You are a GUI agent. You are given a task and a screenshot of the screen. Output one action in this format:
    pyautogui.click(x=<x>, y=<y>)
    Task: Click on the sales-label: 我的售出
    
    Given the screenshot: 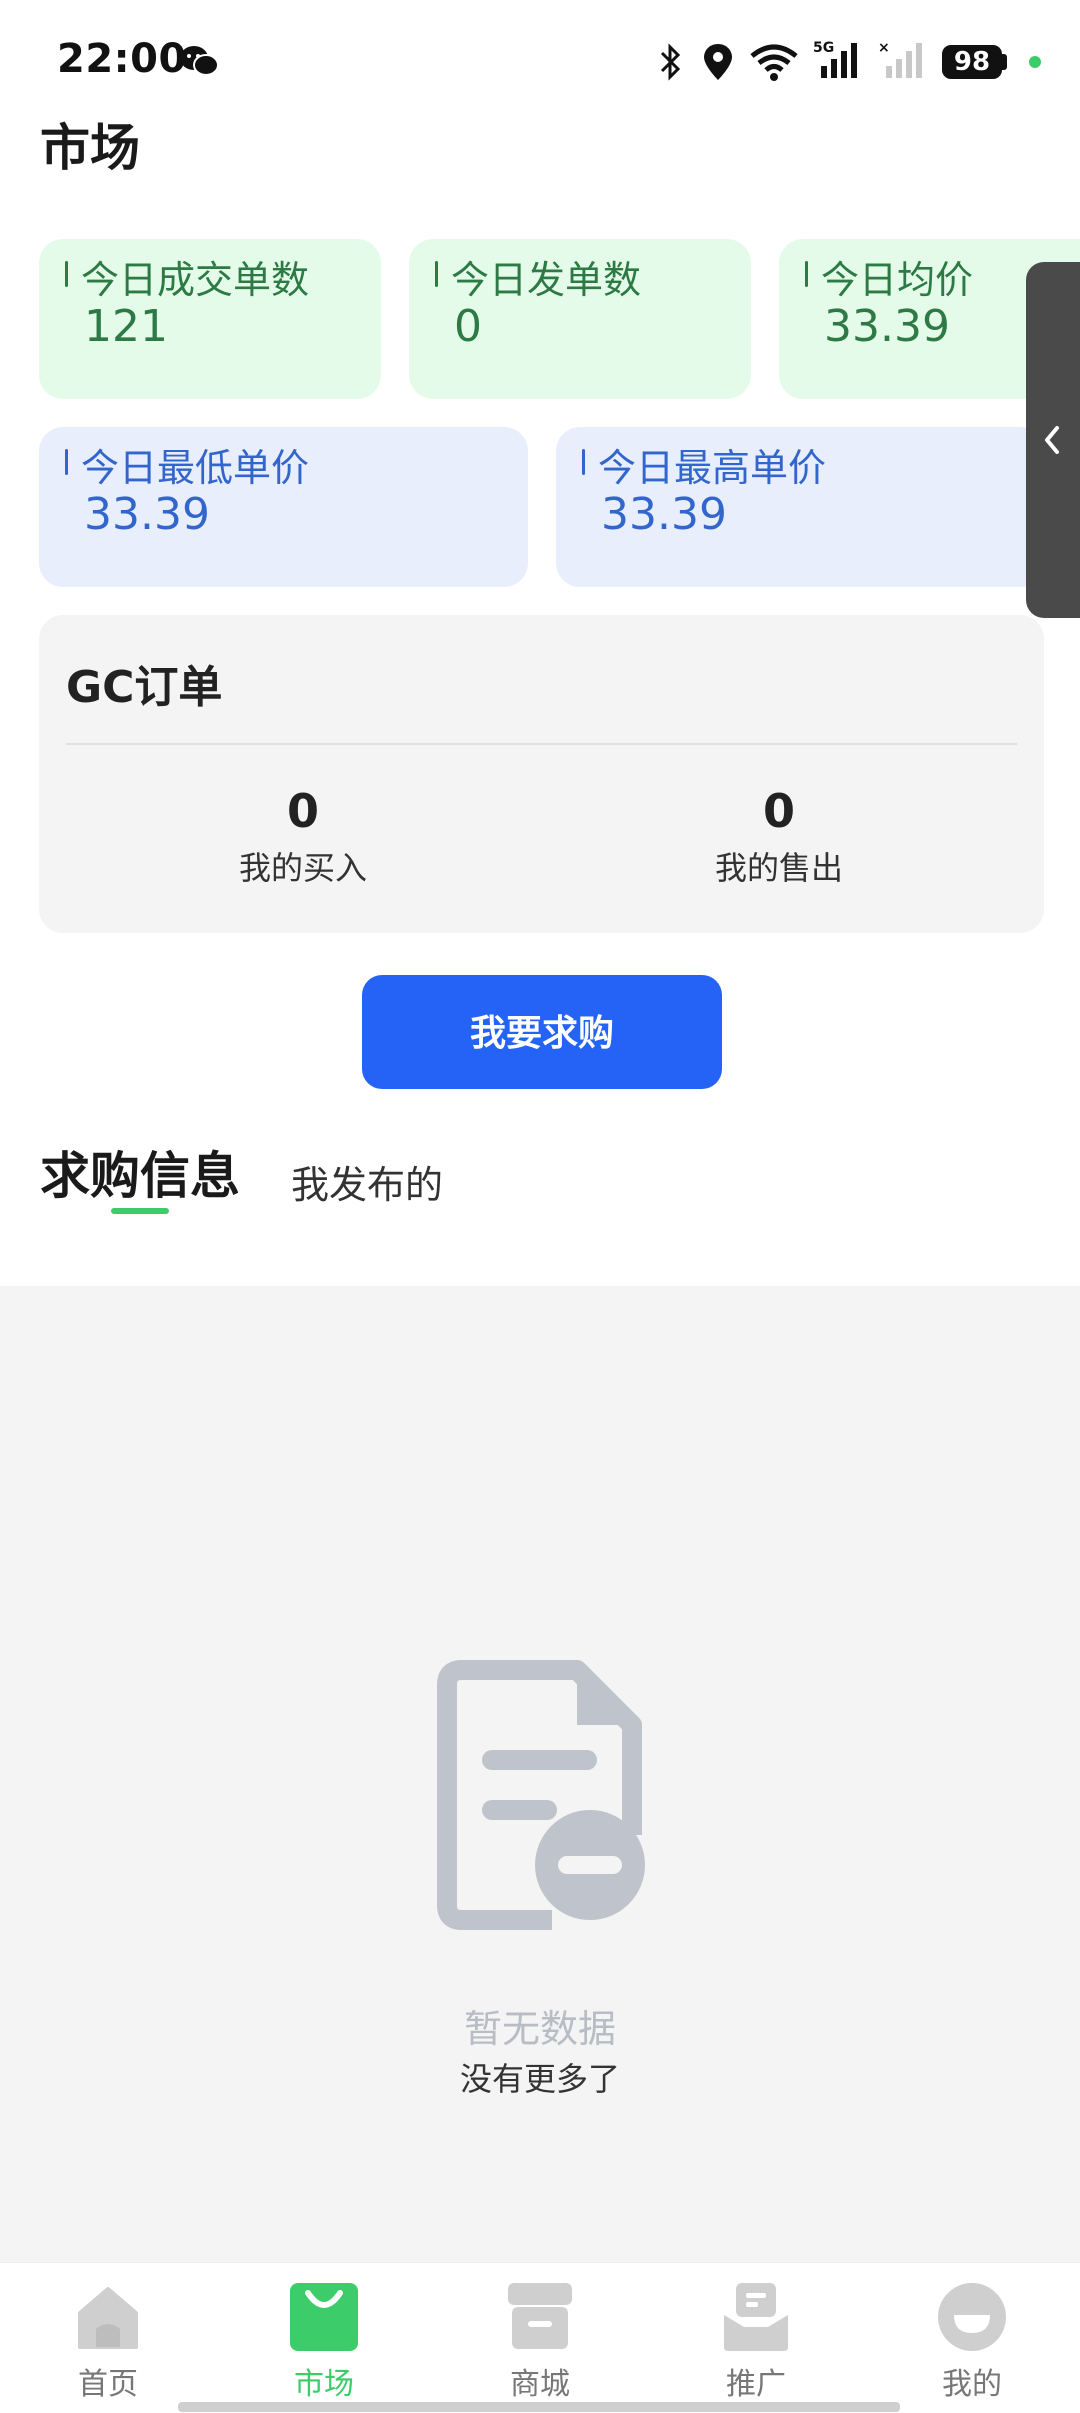 What is the action you would take?
    pyautogui.click(x=778, y=868)
    